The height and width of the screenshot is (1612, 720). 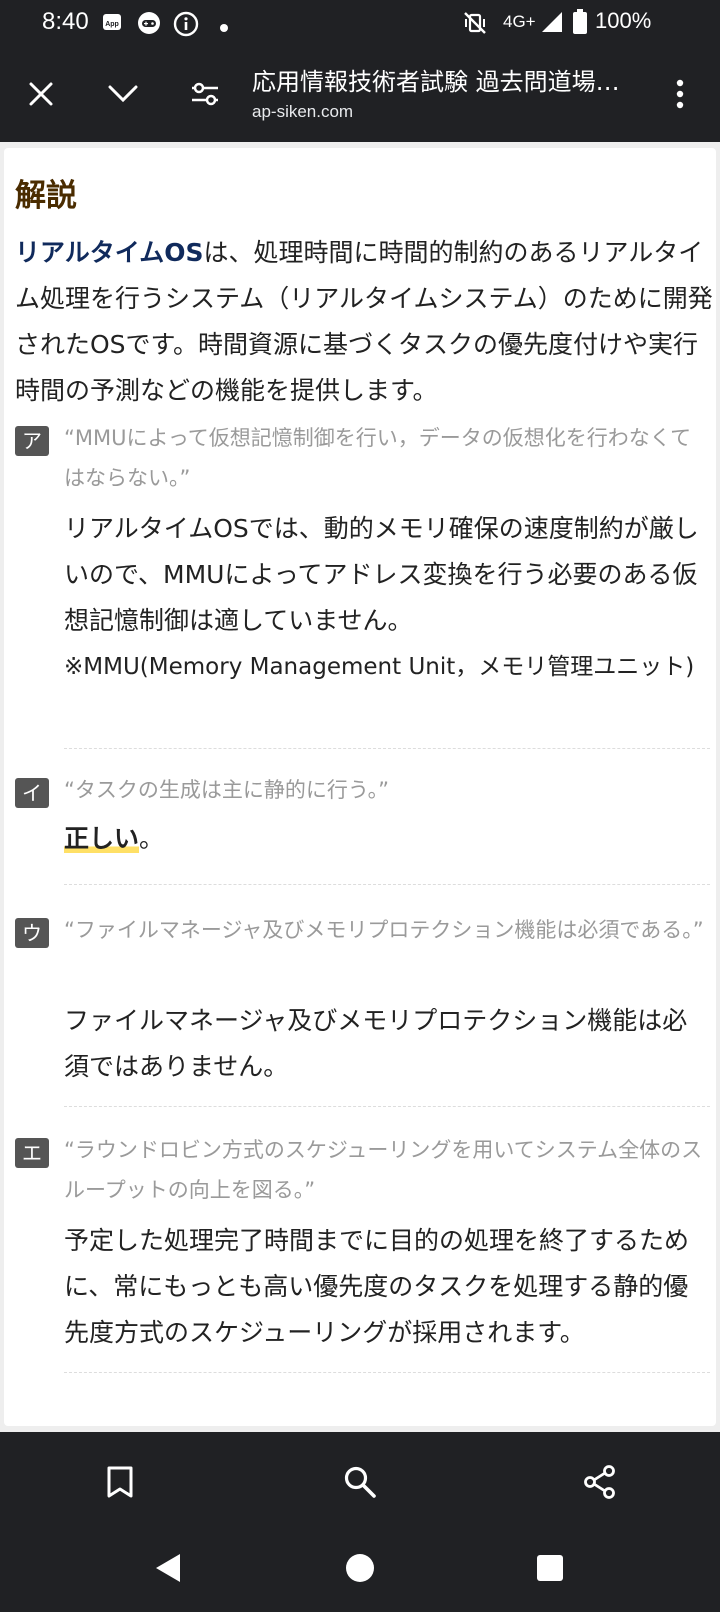 What do you see at coordinates (46, 196) in the screenshot?
I see `section-heading: 解説` at bounding box center [46, 196].